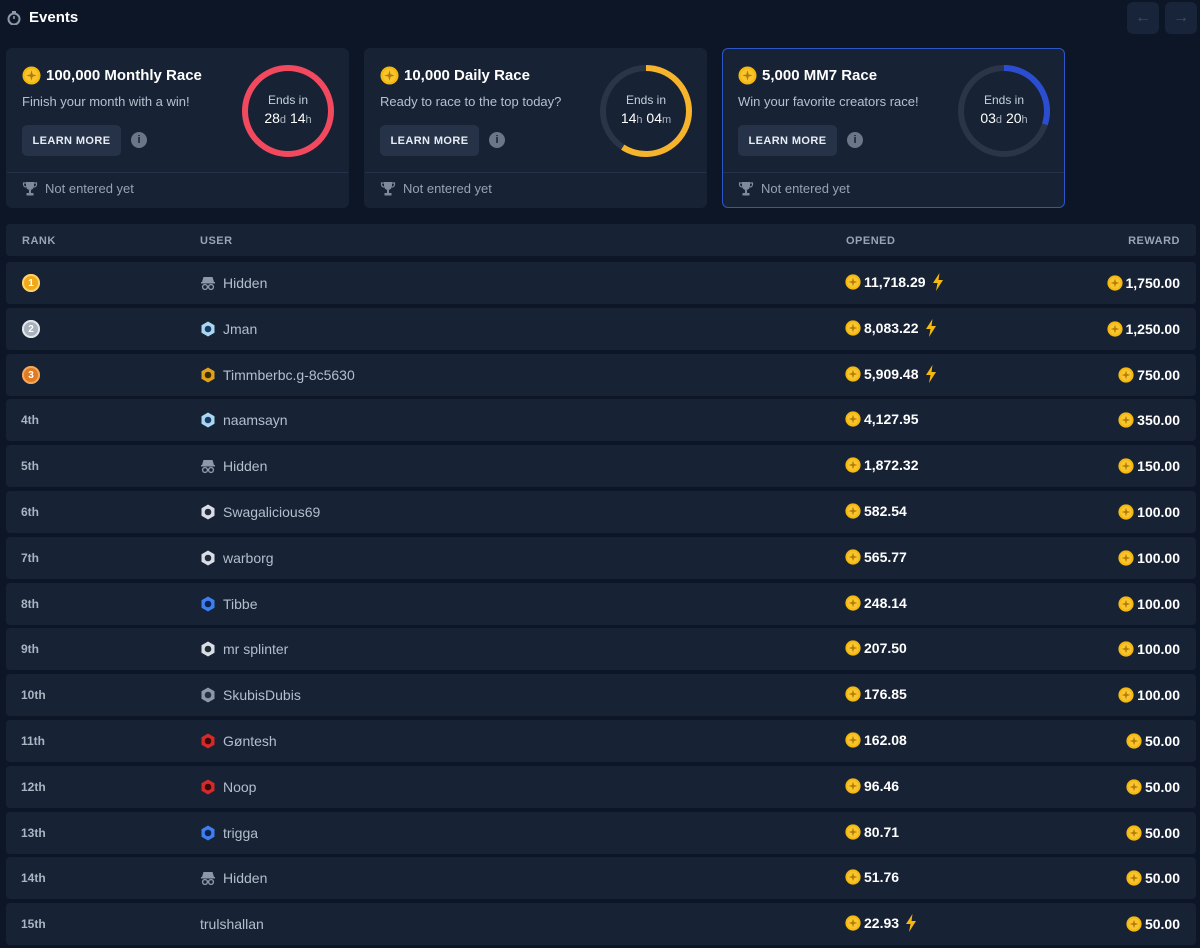 This screenshot has height=948, width=1200. I want to click on opened-amount: 51.76, so click(882, 877).